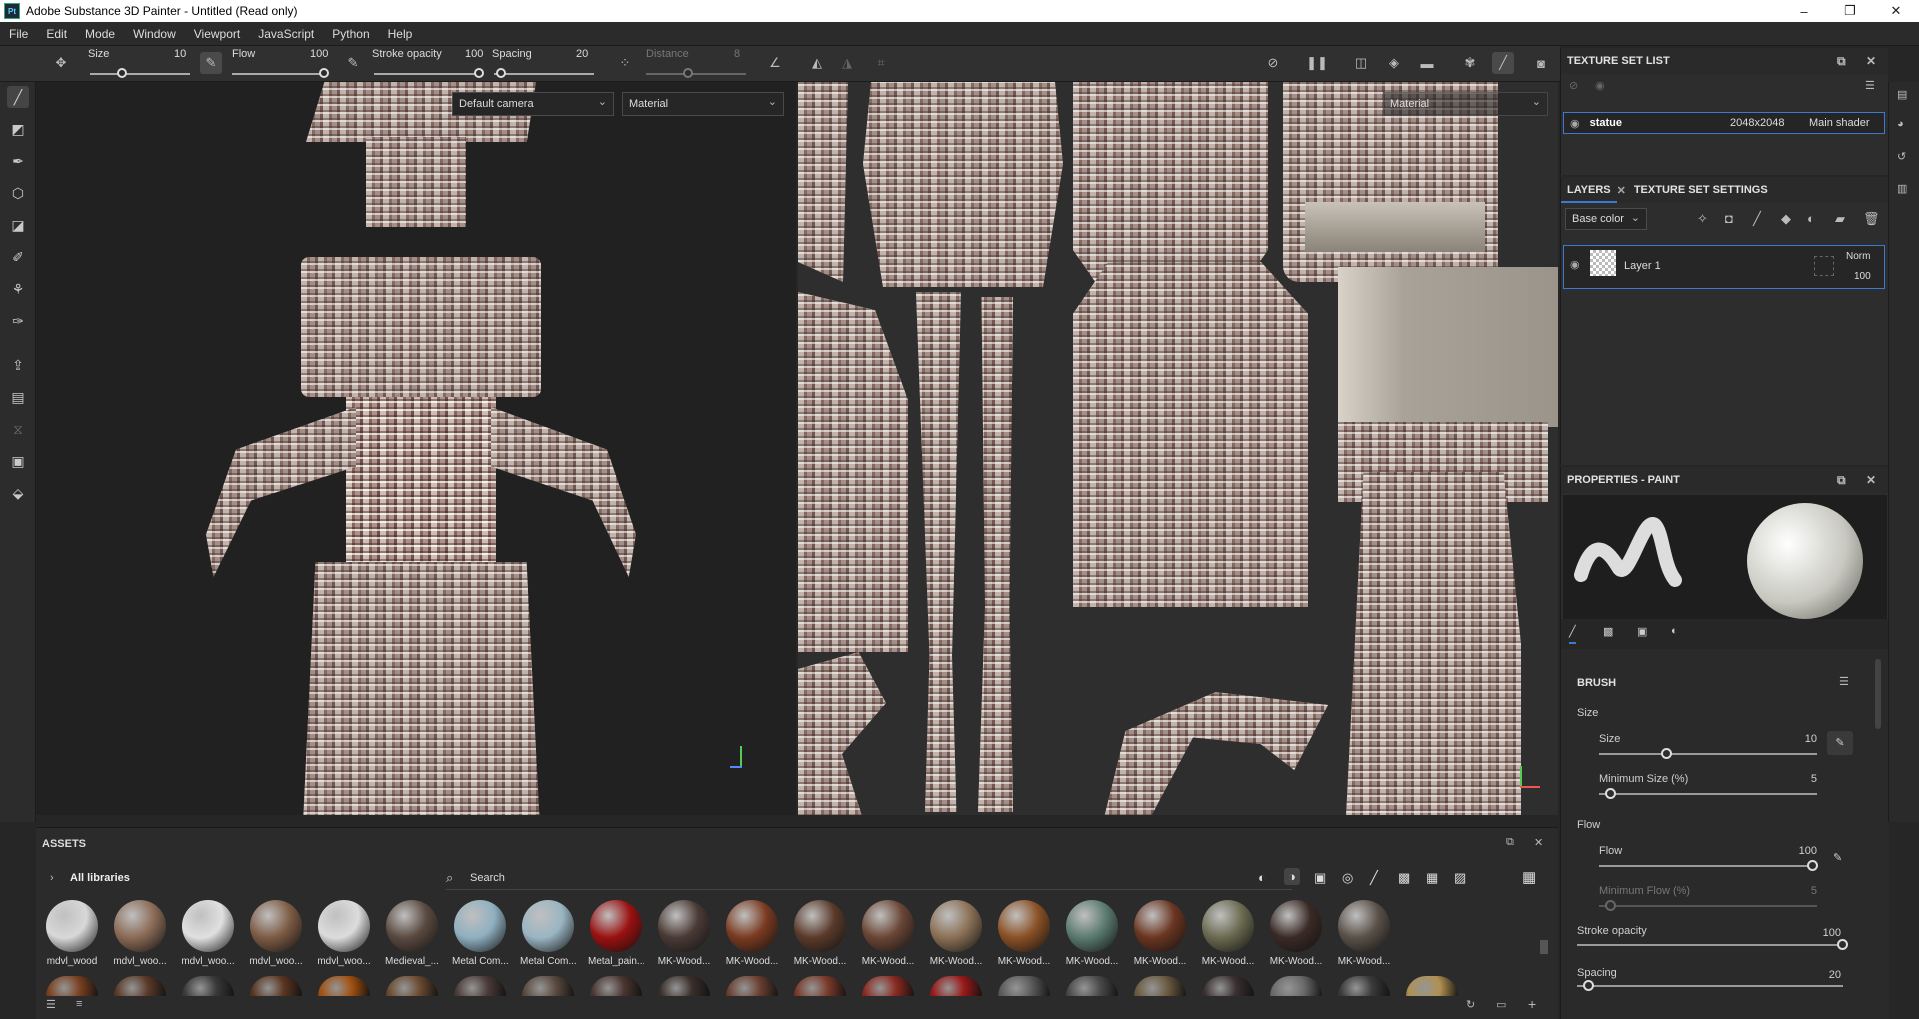 The height and width of the screenshot is (1019, 1919). I want to click on environment-icon: ✾, so click(1470, 63).